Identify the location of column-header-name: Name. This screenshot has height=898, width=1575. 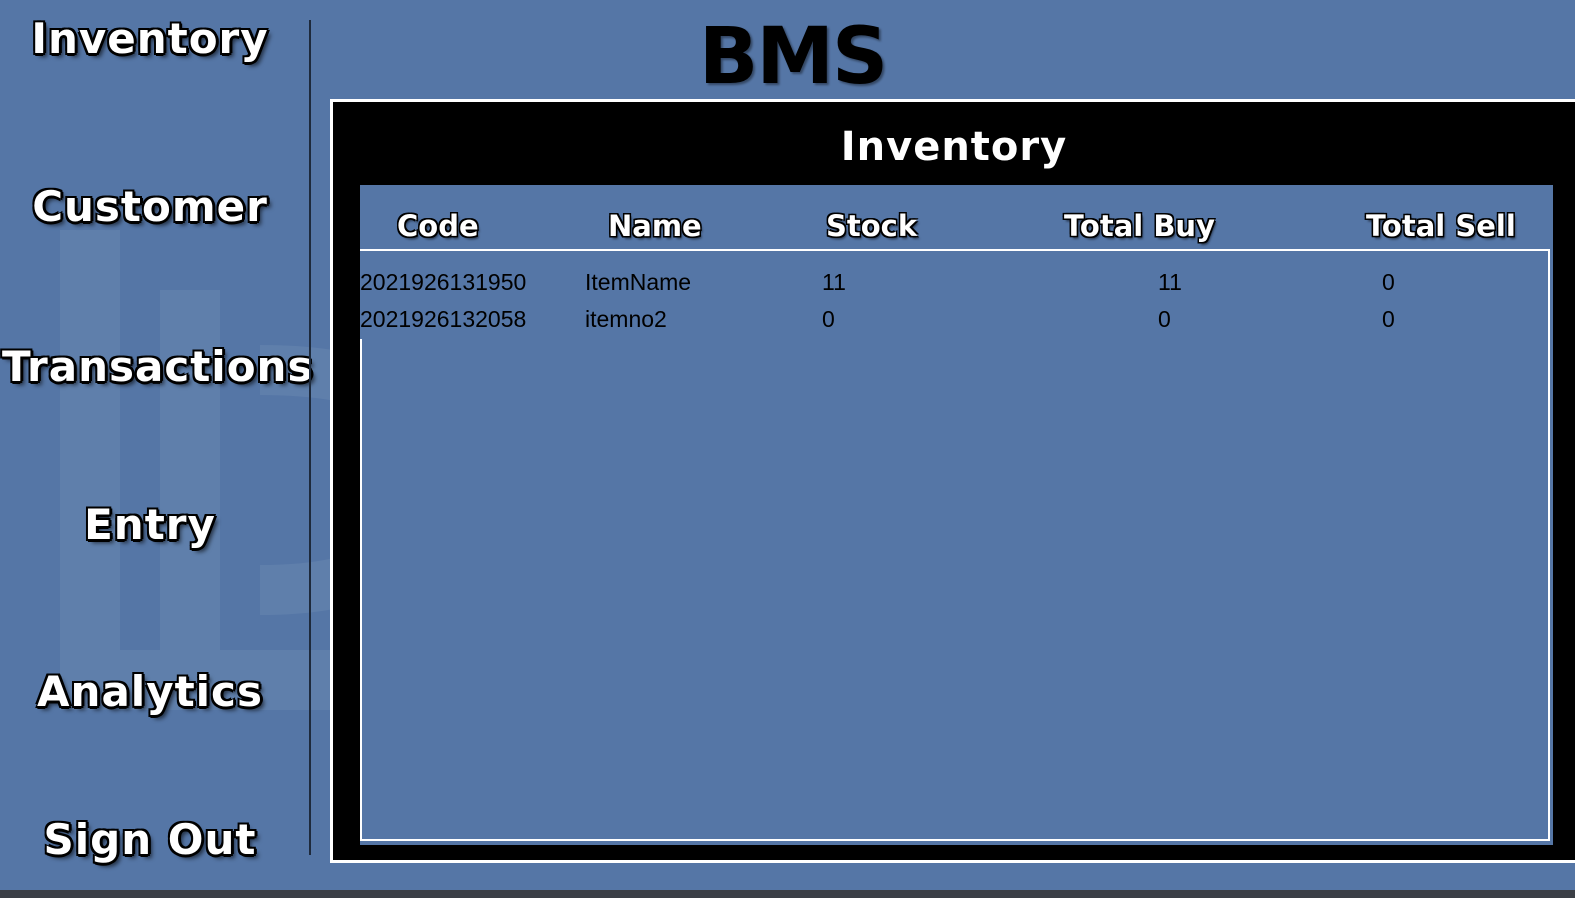
(655, 226).